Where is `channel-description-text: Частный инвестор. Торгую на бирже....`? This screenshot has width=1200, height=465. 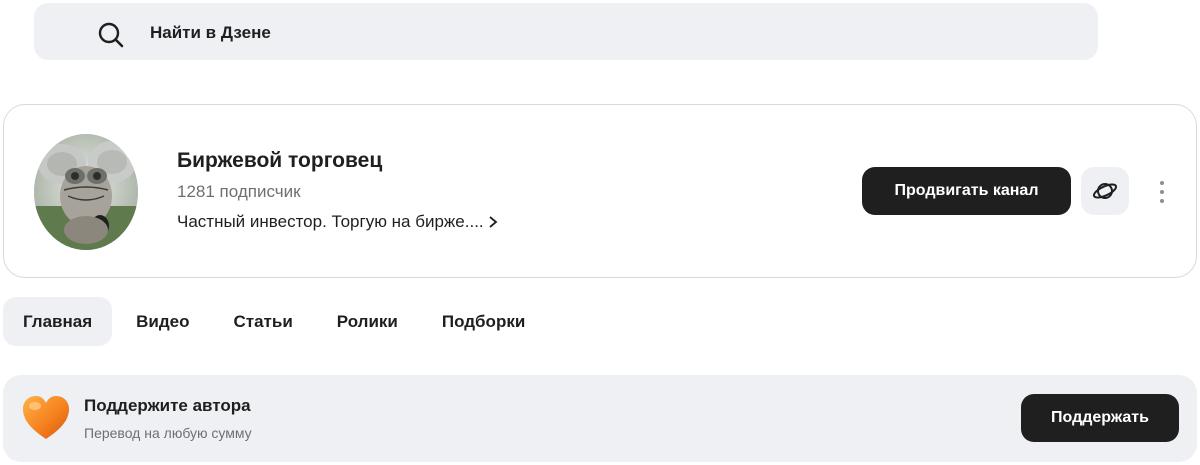
channel-description-text: Частный инвестор. Торгую на бирже.... is located at coordinates (330, 221).